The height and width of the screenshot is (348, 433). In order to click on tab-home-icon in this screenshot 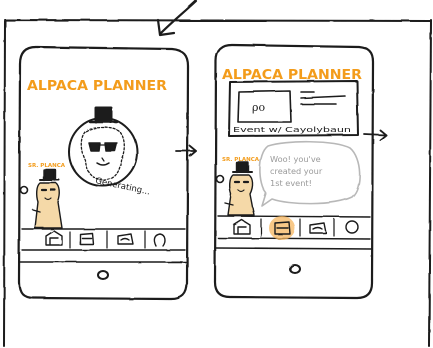, I will do `click(54, 238)`.